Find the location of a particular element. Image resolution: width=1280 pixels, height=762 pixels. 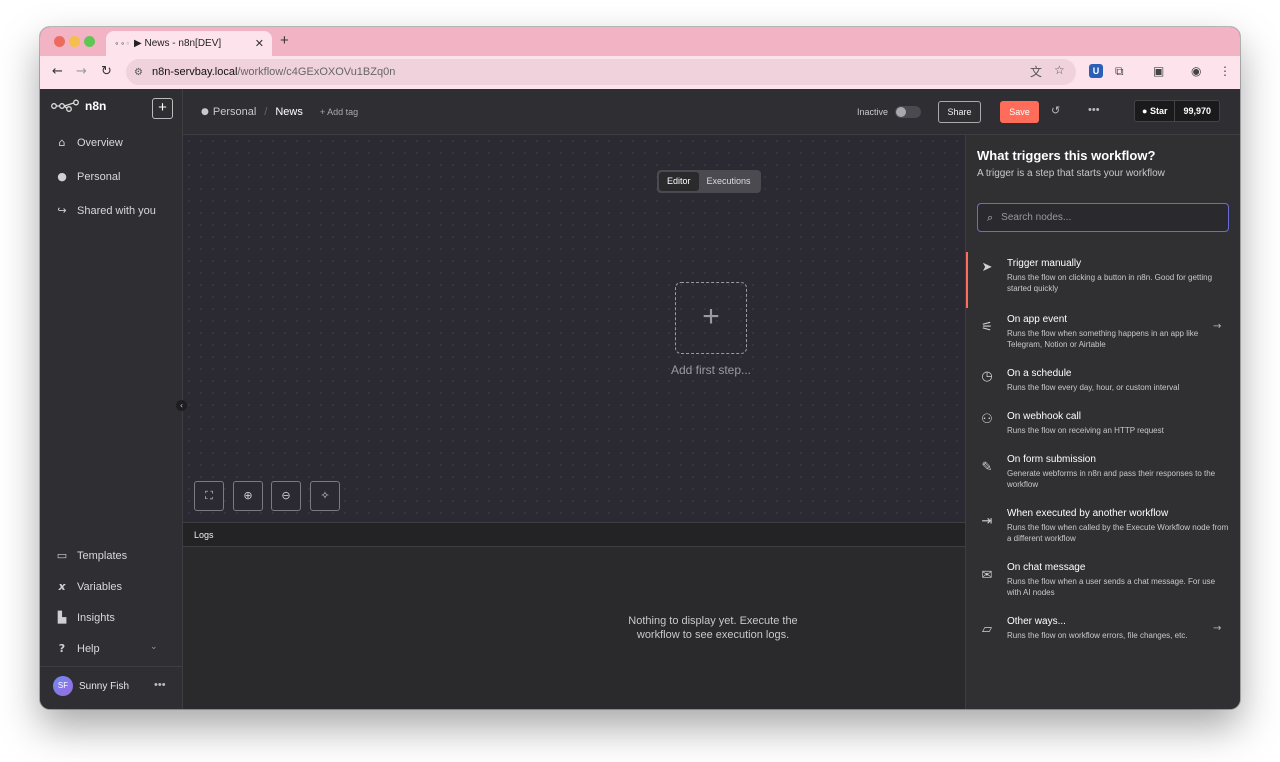

github-star-count: 99,970 is located at coordinates (1197, 111).